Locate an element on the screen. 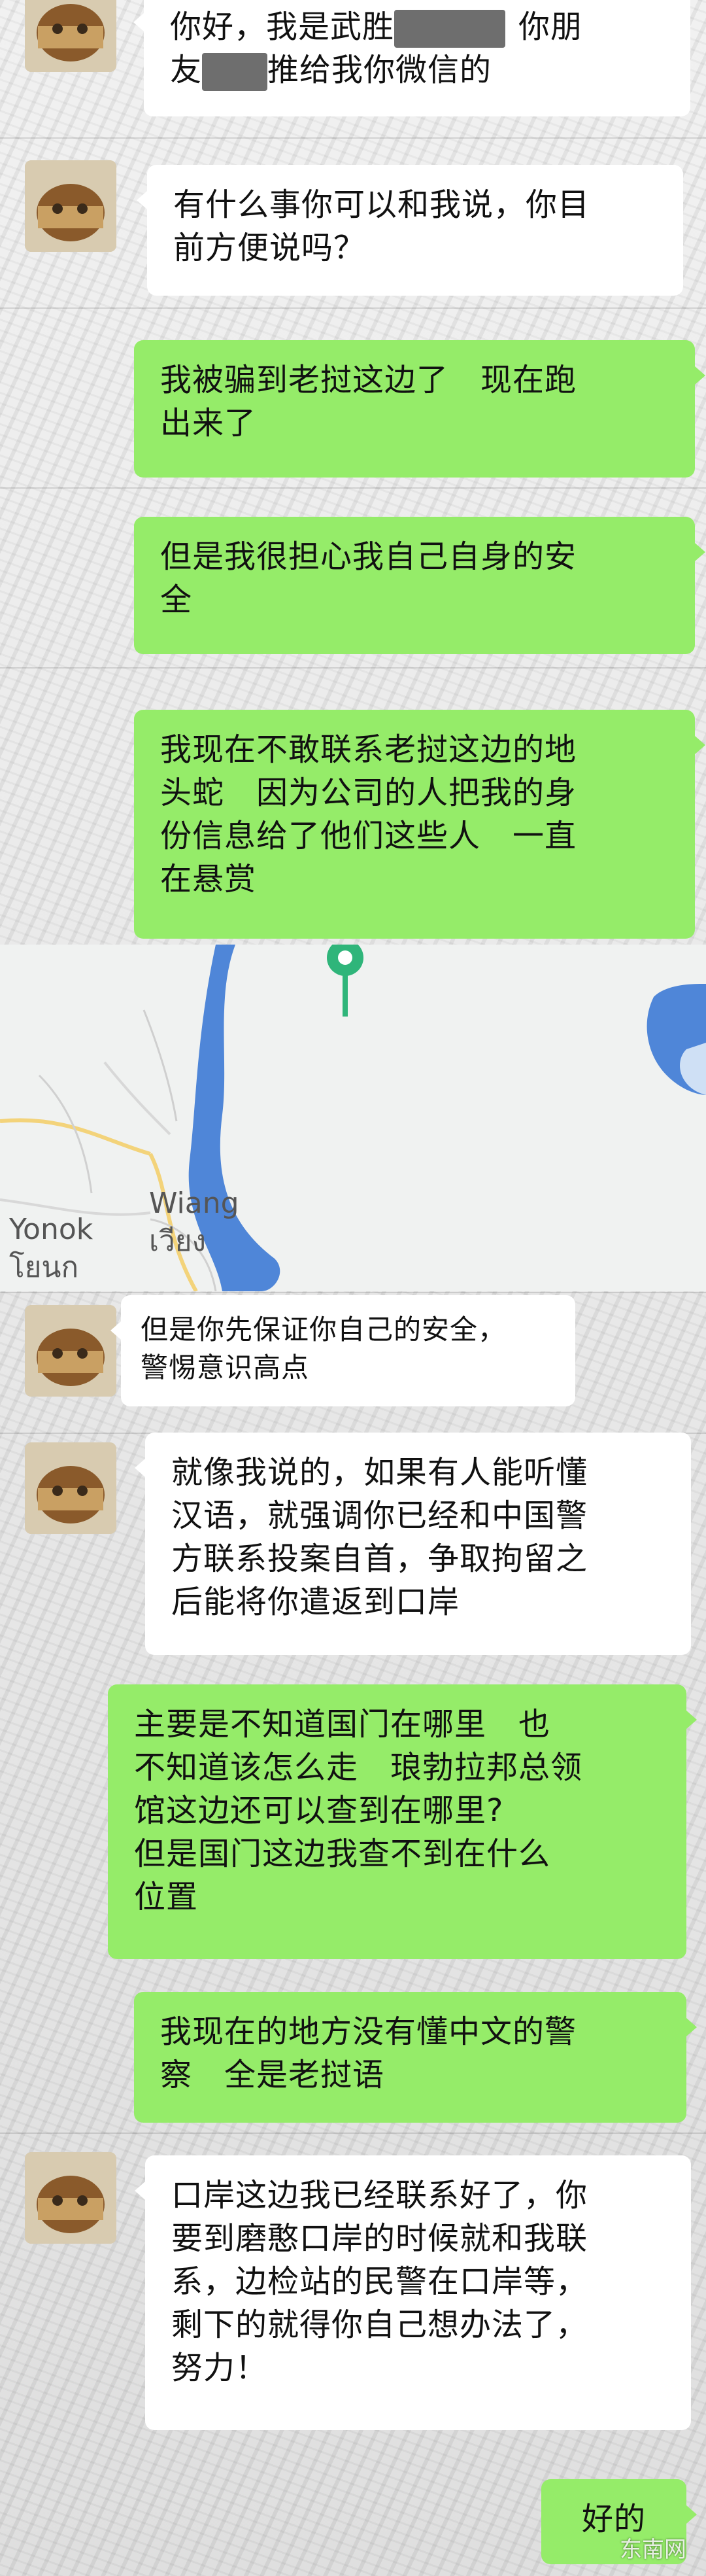 The height and width of the screenshot is (2576, 706). message-line: 在悬赏 is located at coordinates (208, 879).